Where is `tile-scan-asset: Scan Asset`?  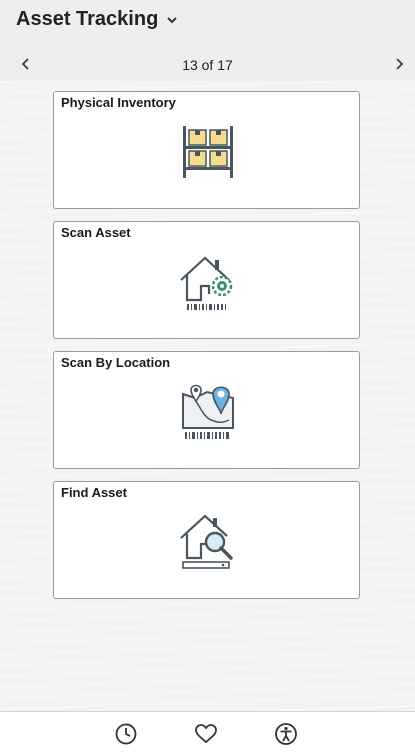 tile-scan-asset: Scan Asset is located at coordinates (206, 280).